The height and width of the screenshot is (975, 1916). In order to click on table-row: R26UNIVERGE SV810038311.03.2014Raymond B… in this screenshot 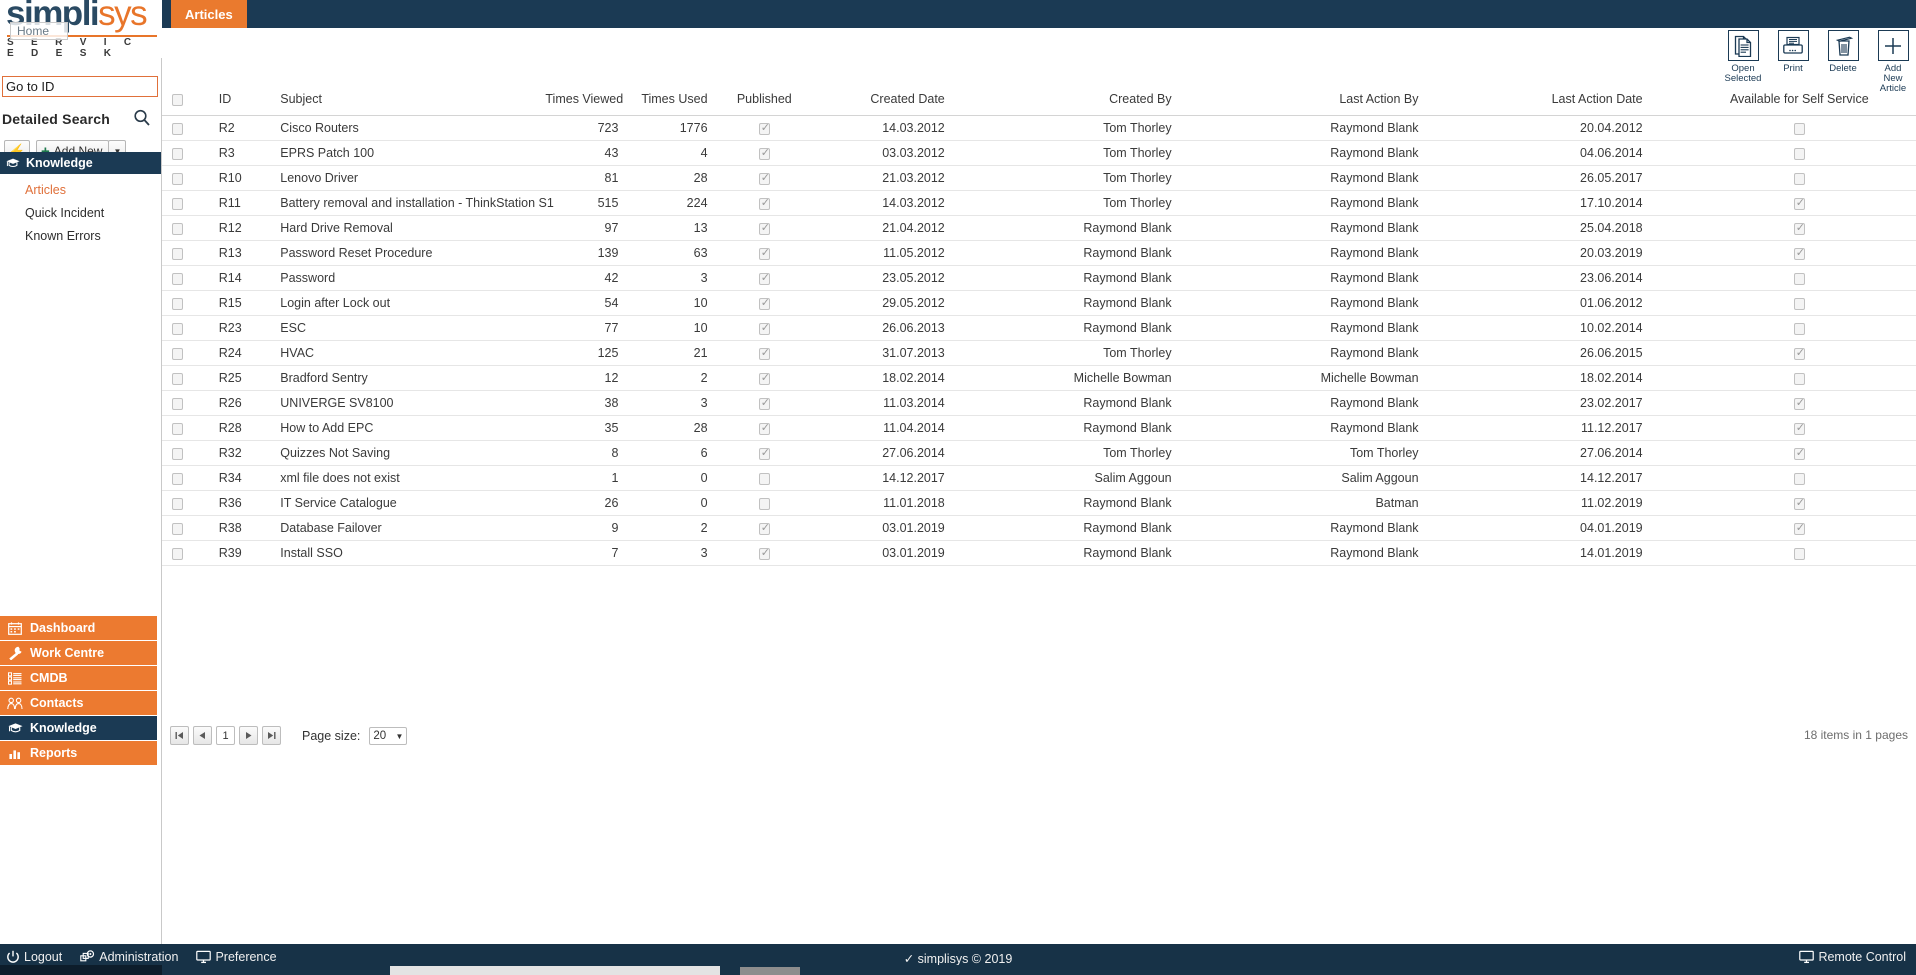, I will do `click(1039, 403)`.